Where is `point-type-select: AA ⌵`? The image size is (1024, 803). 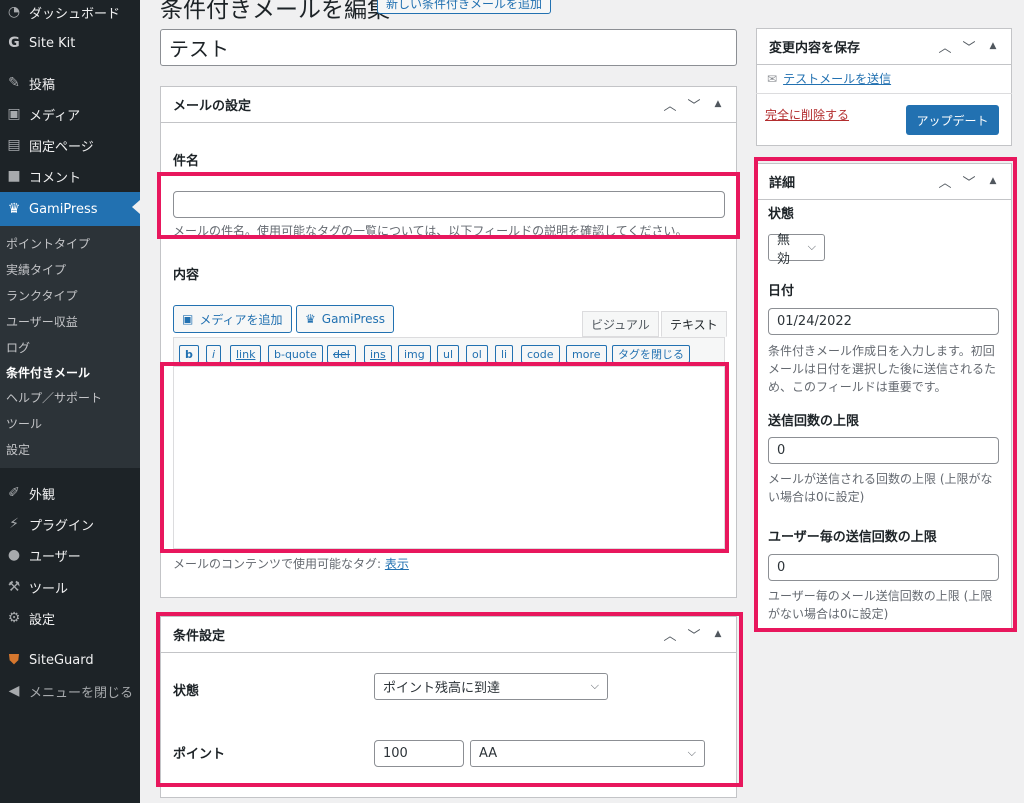 point-type-select: AA ⌵ is located at coordinates (587, 753).